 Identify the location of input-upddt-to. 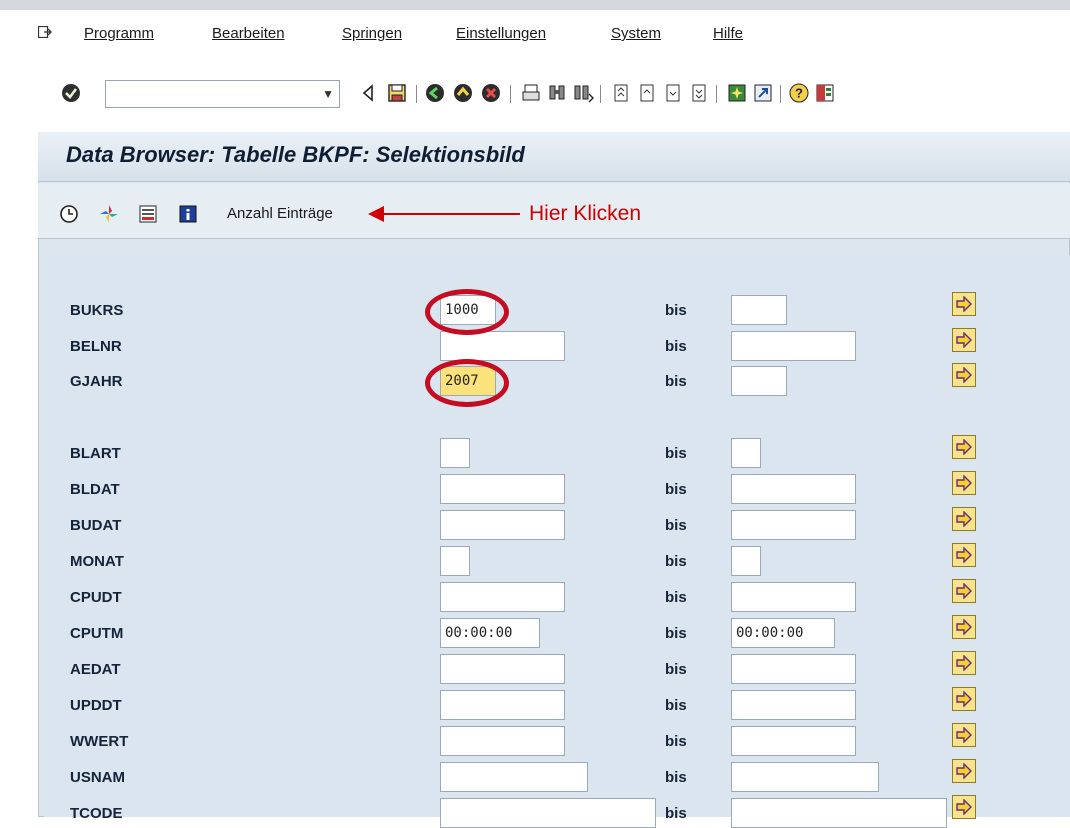
(793, 705).